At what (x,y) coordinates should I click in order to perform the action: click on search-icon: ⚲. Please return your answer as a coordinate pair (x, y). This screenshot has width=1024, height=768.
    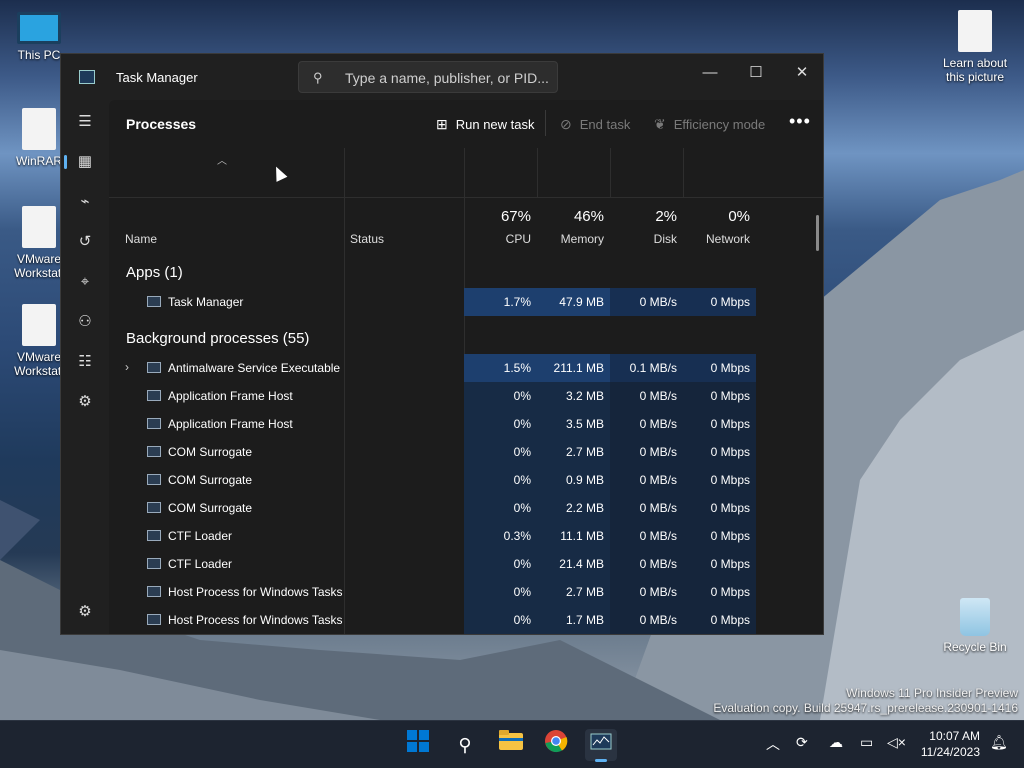
    Looking at the image, I should click on (318, 77).